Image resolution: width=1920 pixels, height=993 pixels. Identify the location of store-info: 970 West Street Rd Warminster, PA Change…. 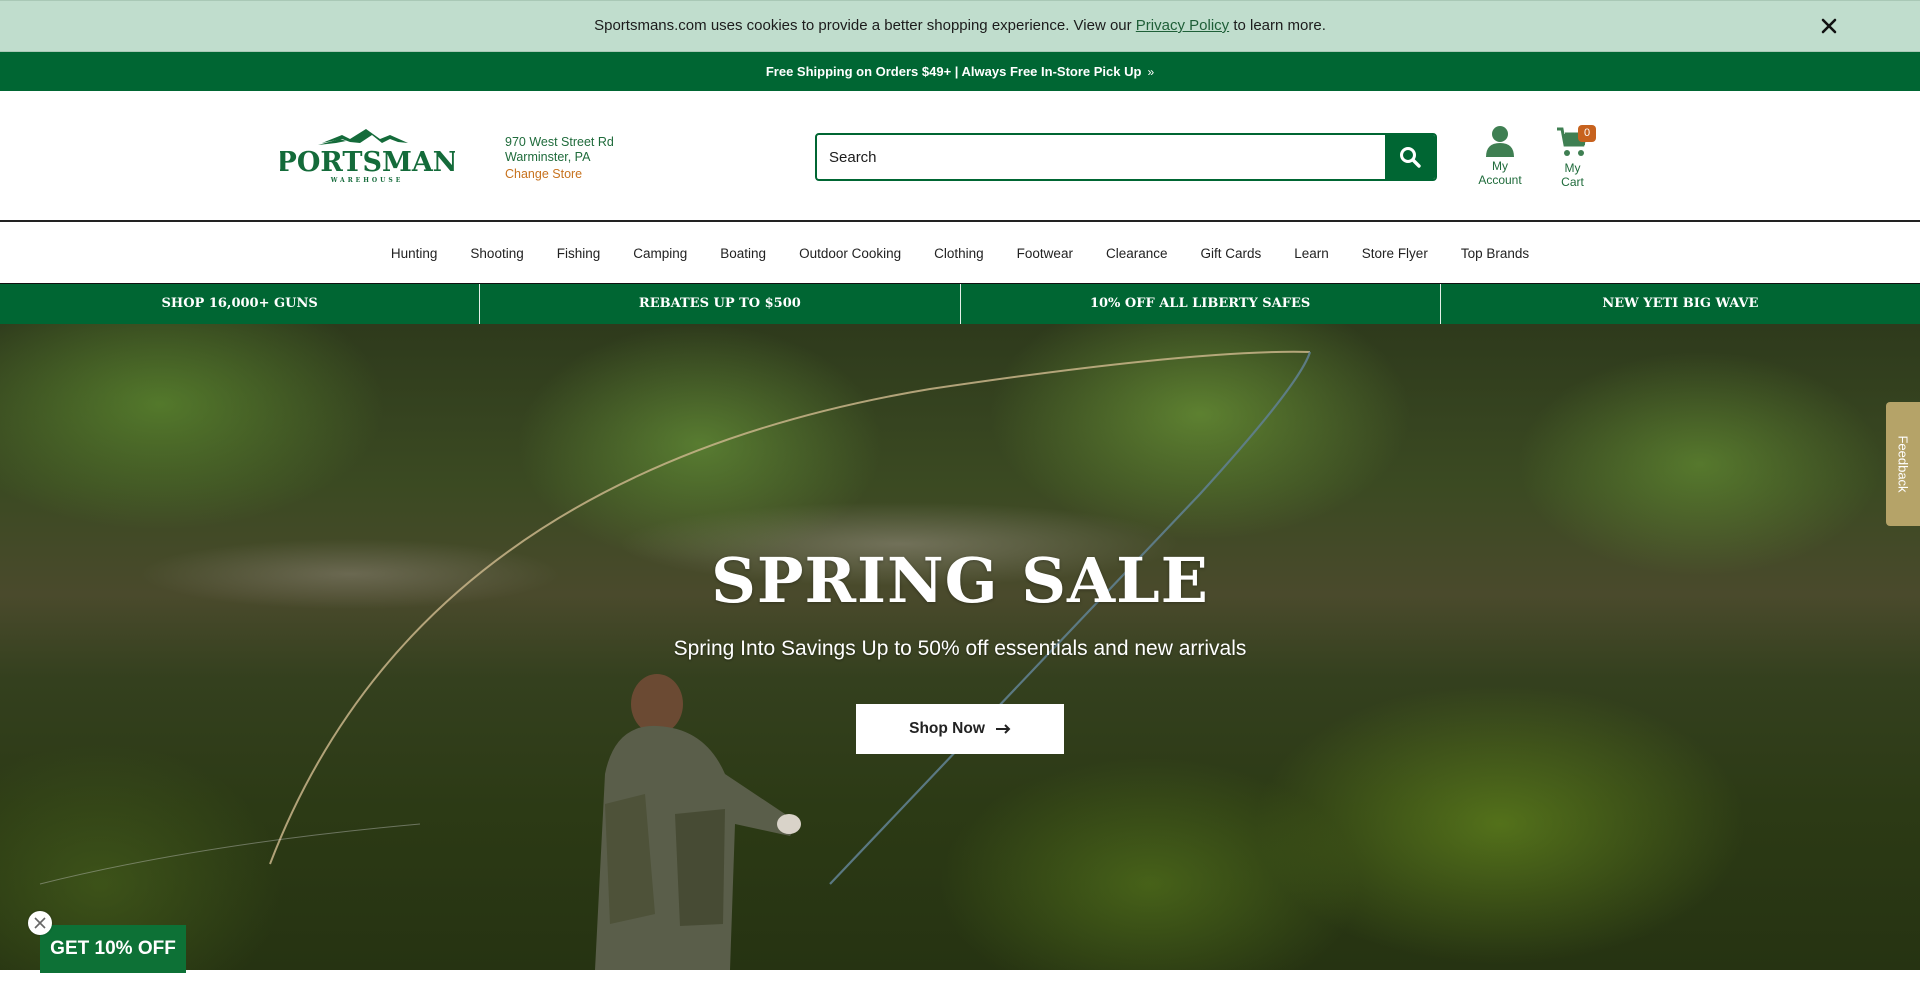
(559, 158).